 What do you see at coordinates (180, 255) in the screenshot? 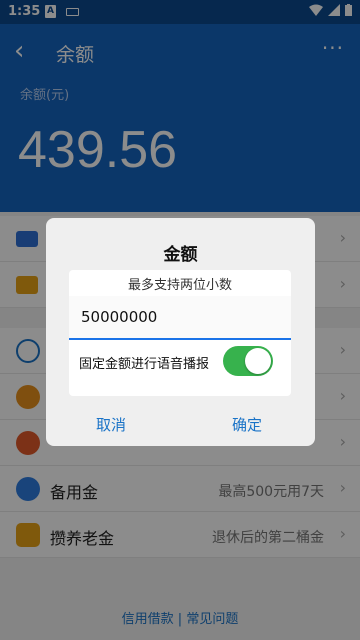
I see `dialog-title: 金额` at bounding box center [180, 255].